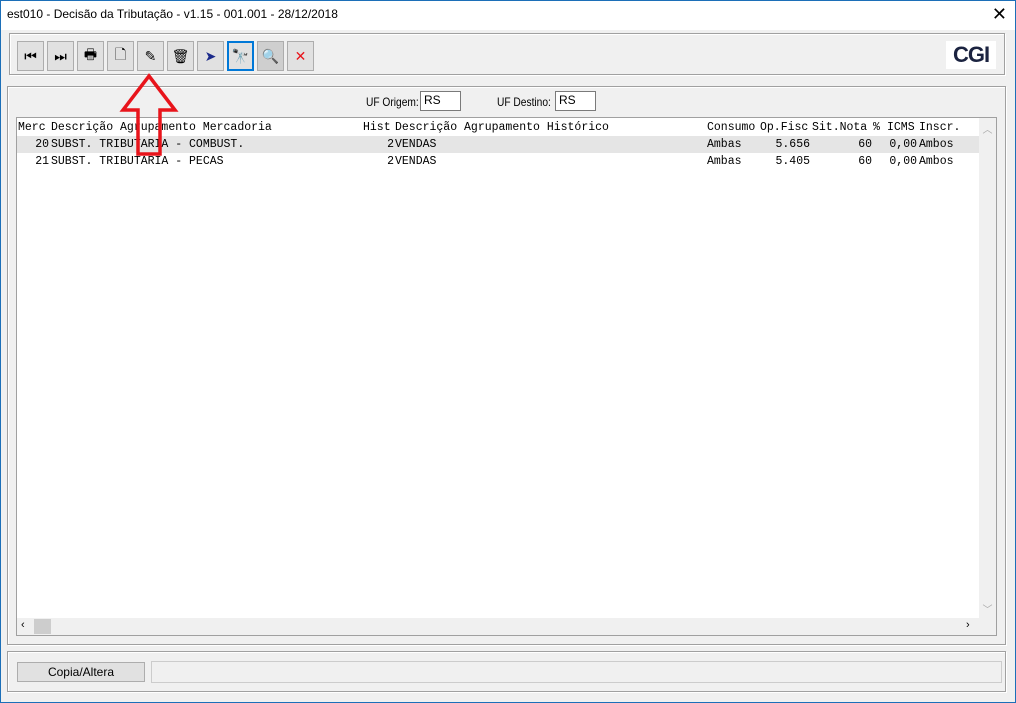 The image size is (1016, 703). Describe the element at coordinates (876, 127) in the screenshot. I see `col-percent: %` at that location.